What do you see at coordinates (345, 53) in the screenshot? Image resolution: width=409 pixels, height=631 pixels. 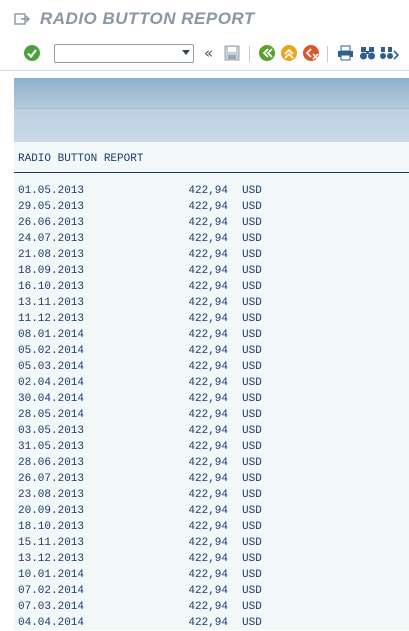 I see `print-button` at bounding box center [345, 53].